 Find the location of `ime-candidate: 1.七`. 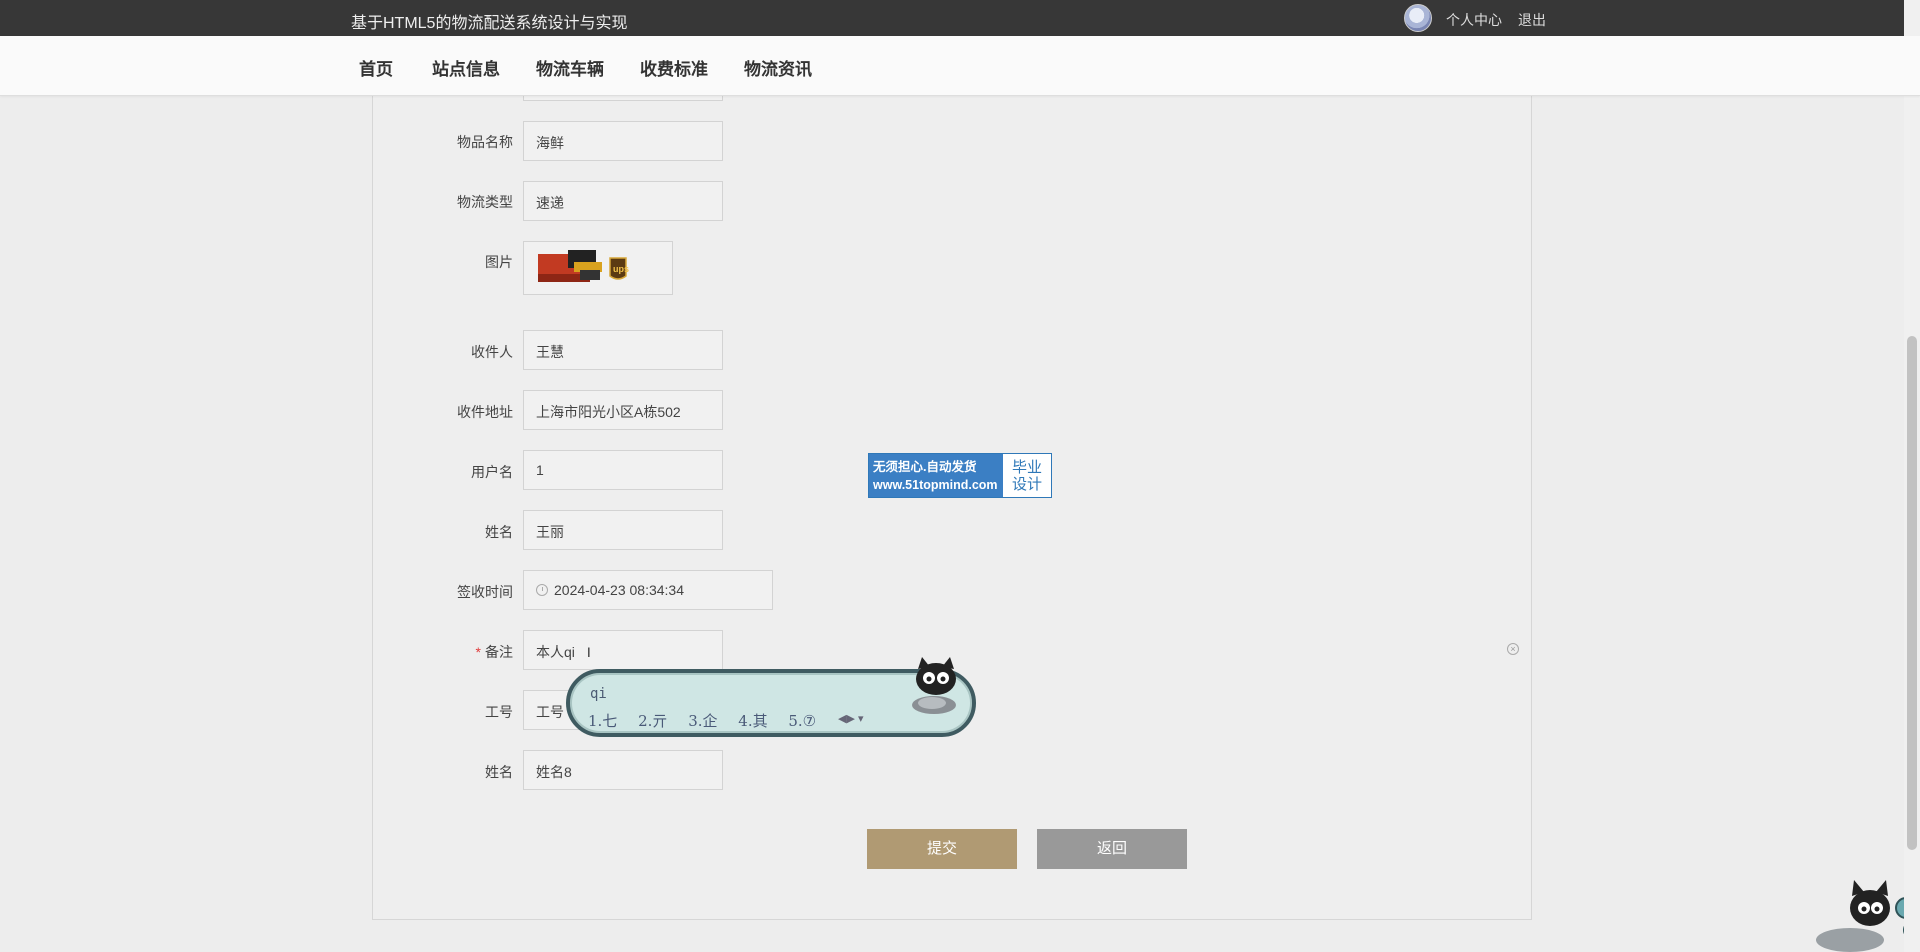

ime-candidate: 1.七 is located at coordinates (602, 721).